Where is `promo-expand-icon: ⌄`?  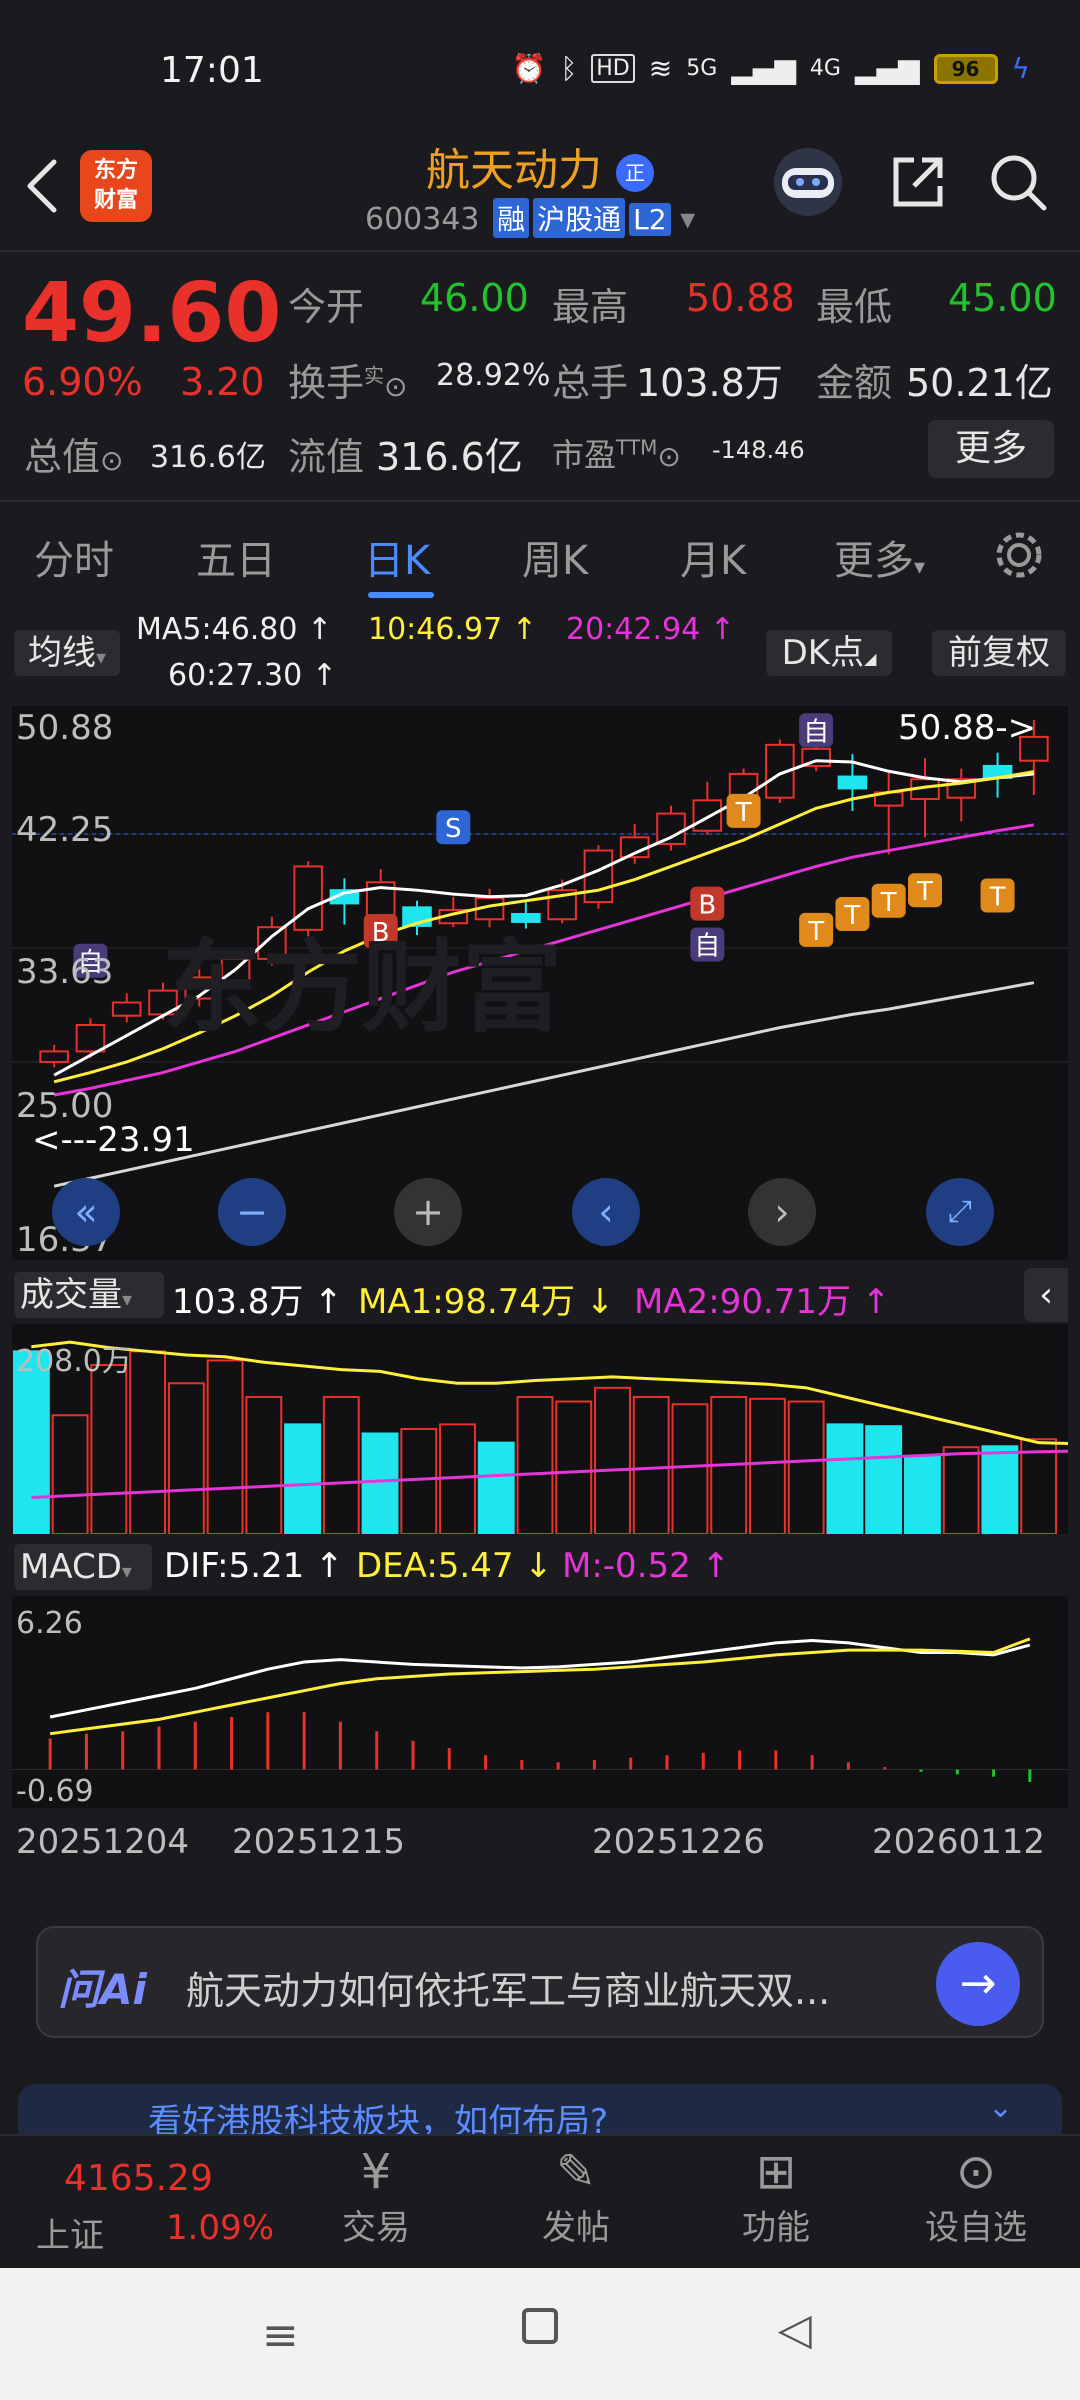 promo-expand-icon: ⌄ is located at coordinates (1000, 2107).